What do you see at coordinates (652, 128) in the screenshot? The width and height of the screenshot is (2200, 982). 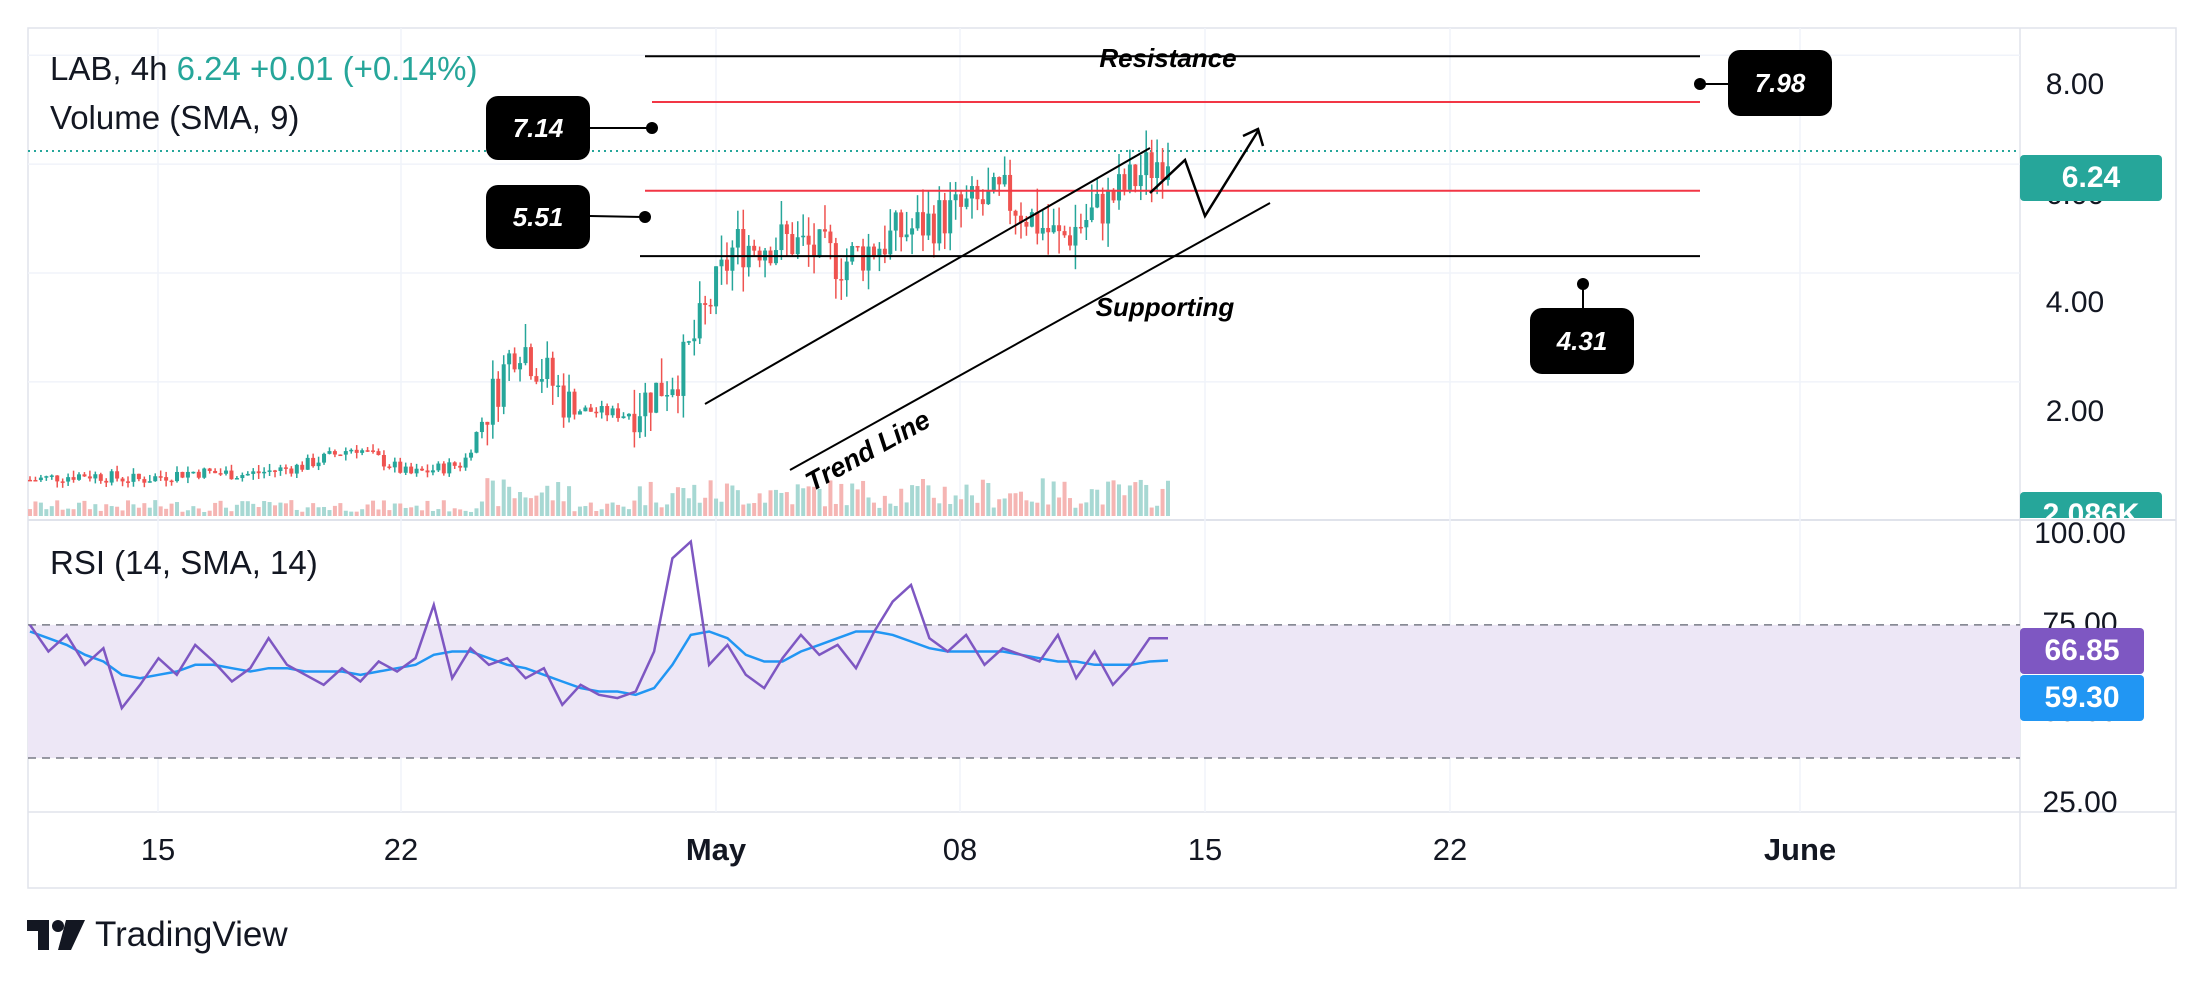 I see `callout-714-dot` at bounding box center [652, 128].